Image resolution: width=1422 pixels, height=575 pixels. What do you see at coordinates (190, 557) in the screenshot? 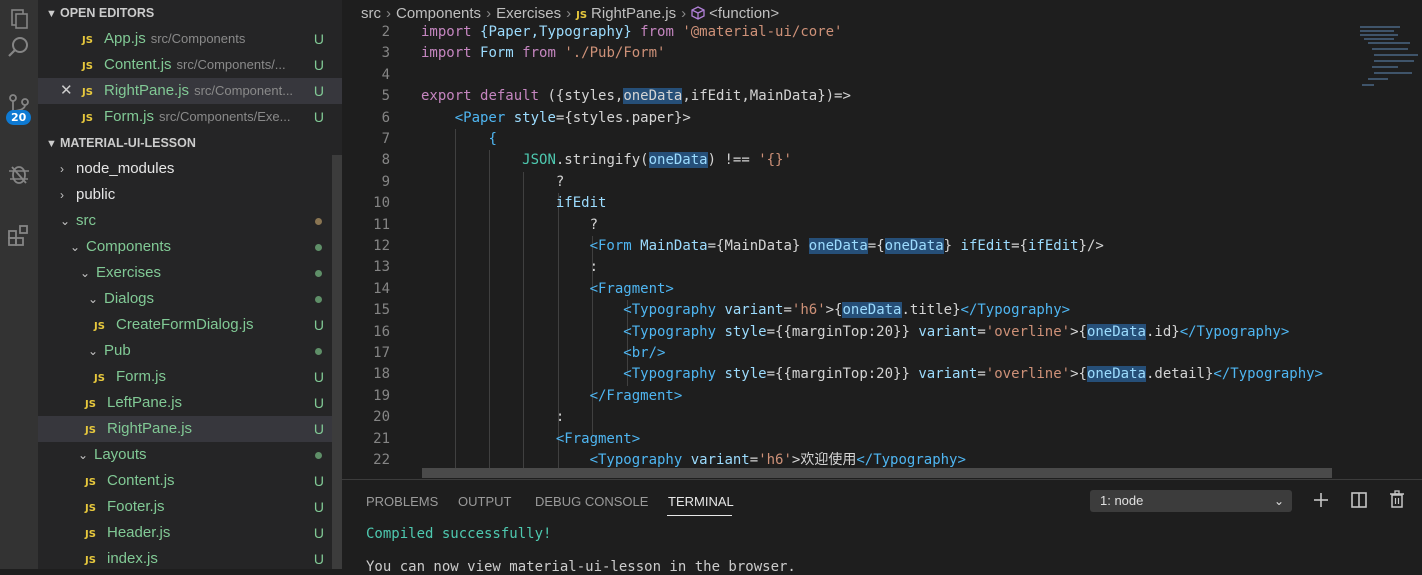
I see `file-item: JS index.js U` at bounding box center [190, 557].